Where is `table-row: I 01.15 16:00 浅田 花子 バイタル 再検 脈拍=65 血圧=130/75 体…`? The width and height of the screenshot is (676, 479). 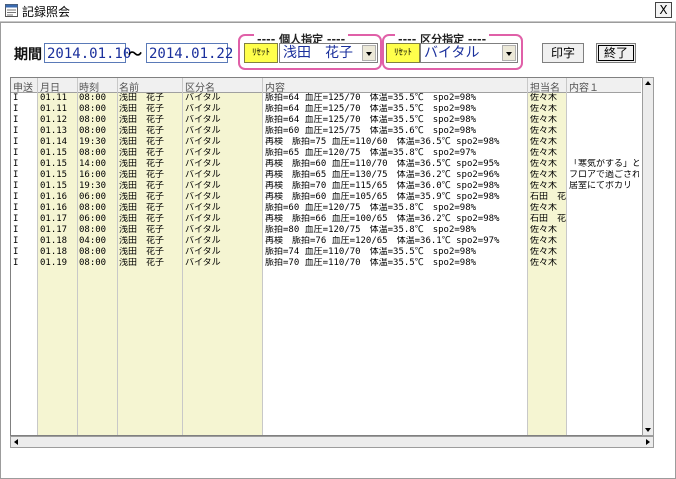
table-row: I 01.15 16:00 浅田 花子 バイタル 再検 脈拍=65 血圧=130/75 体… is located at coordinates (326, 175).